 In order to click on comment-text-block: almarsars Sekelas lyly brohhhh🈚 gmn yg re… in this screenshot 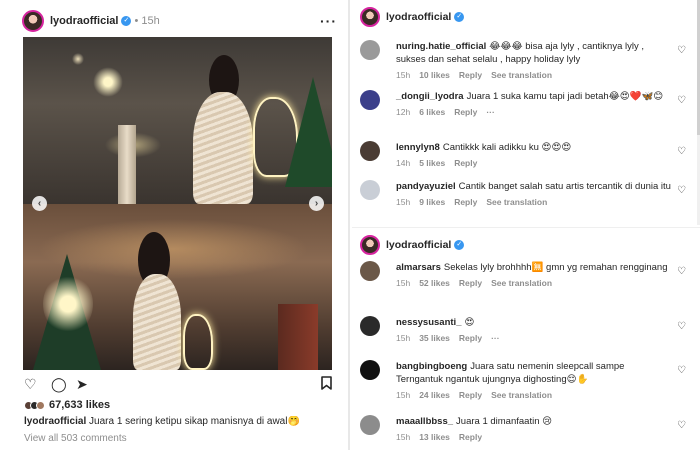, I will do `click(534, 267)`.